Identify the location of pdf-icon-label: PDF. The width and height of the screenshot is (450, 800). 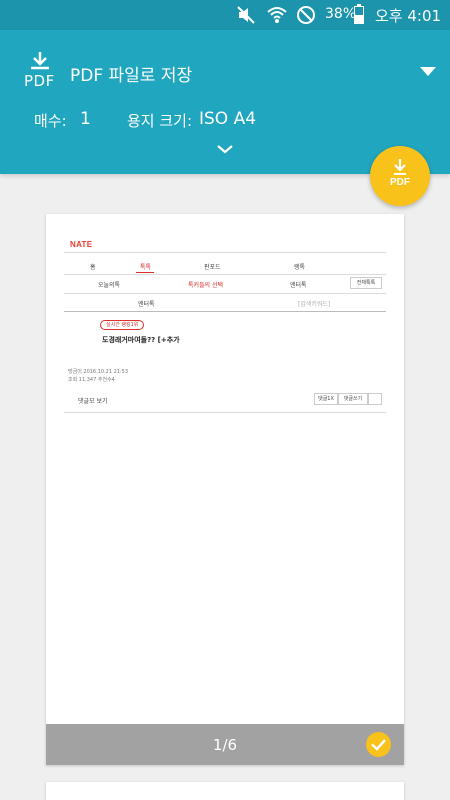
(39, 81).